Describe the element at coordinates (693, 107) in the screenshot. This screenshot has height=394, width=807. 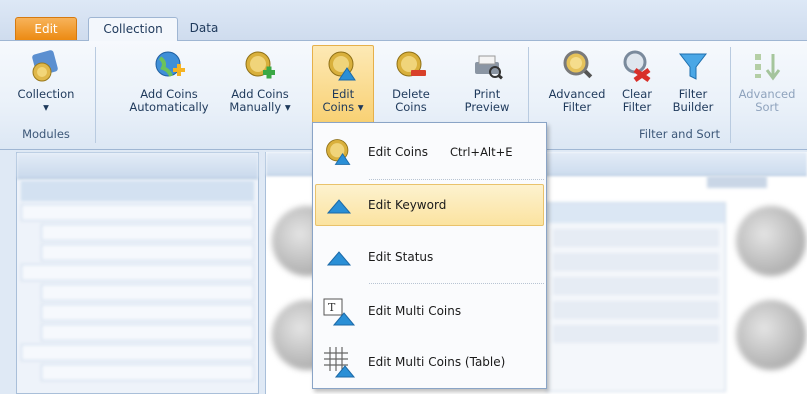
I see `filter-builder-label-2: Builder` at that location.